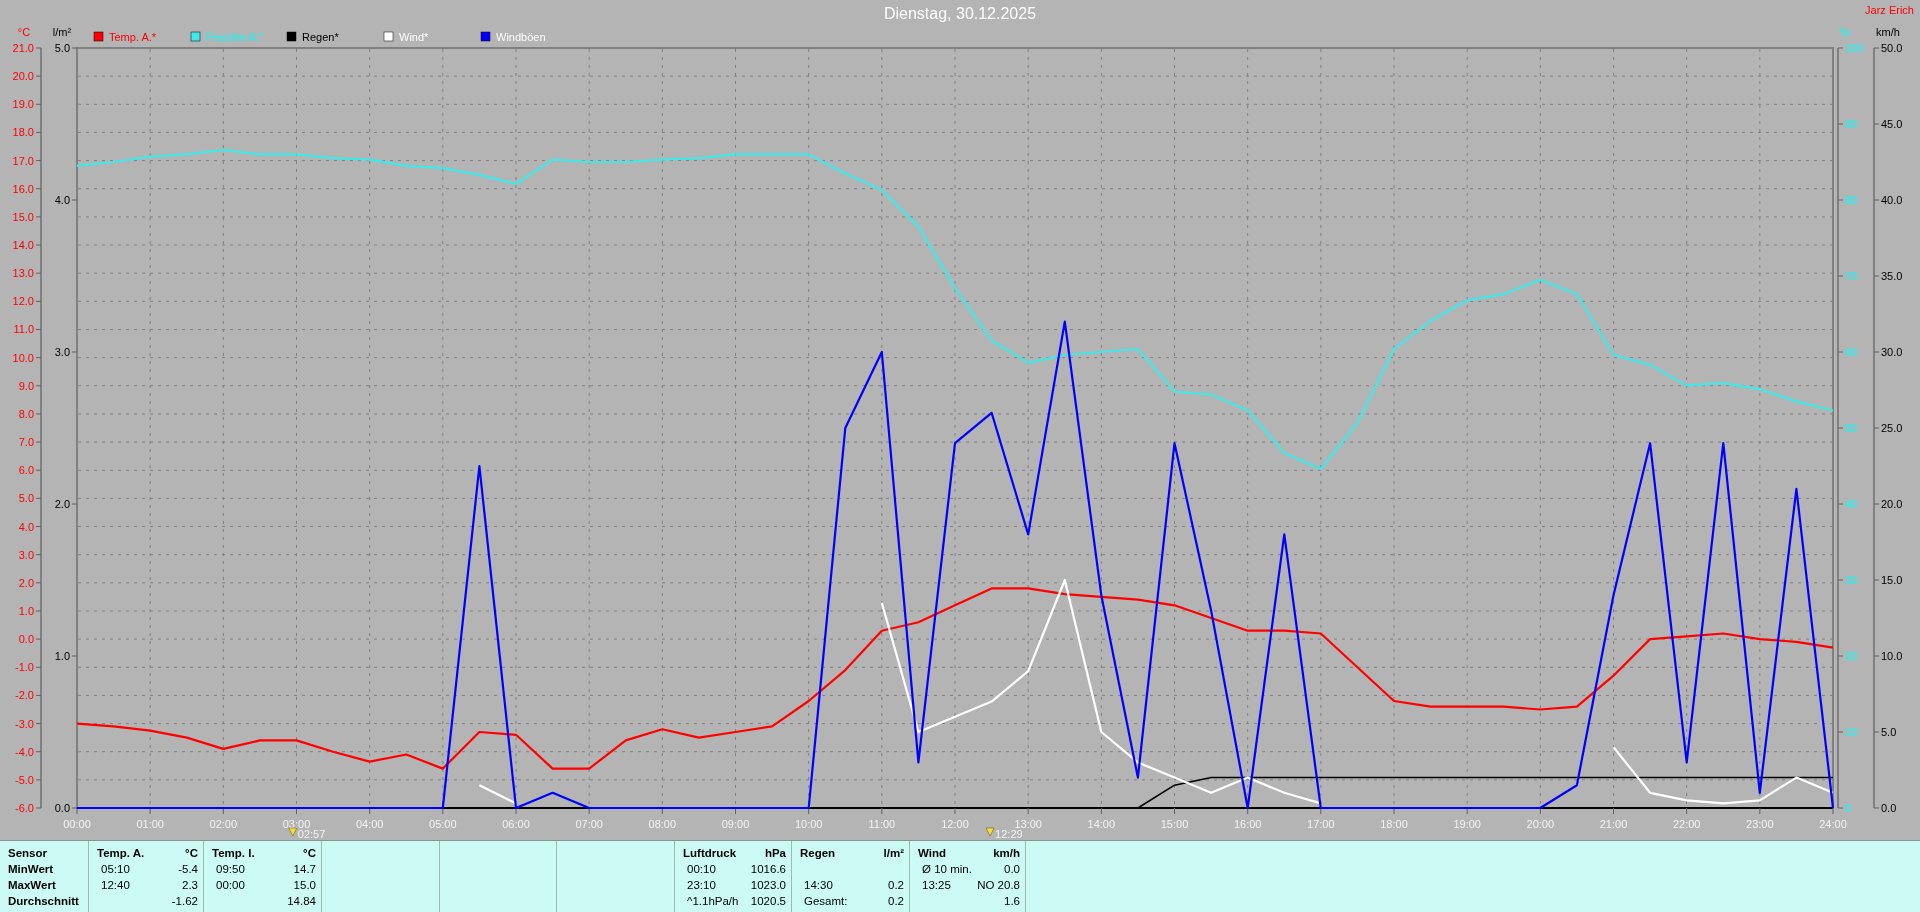  What do you see at coordinates (44, 901) in the screenshot?
I see `row-label: Durchschnitt` at bounding box center [44, 901].